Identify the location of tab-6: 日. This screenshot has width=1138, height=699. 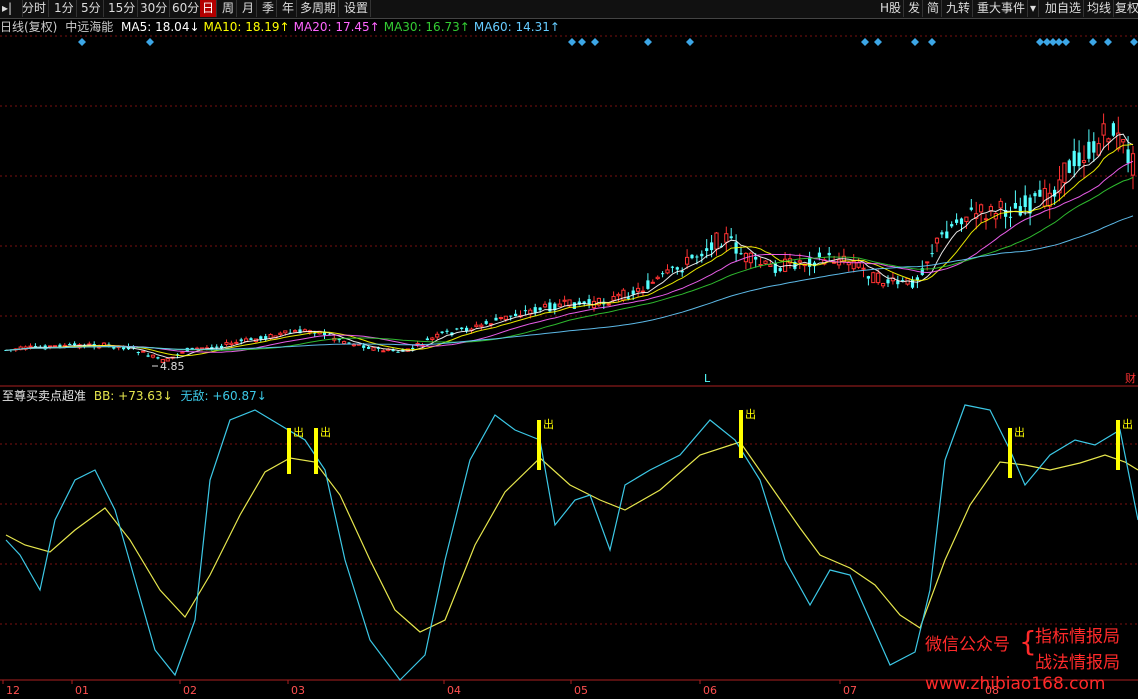
(209, 8).